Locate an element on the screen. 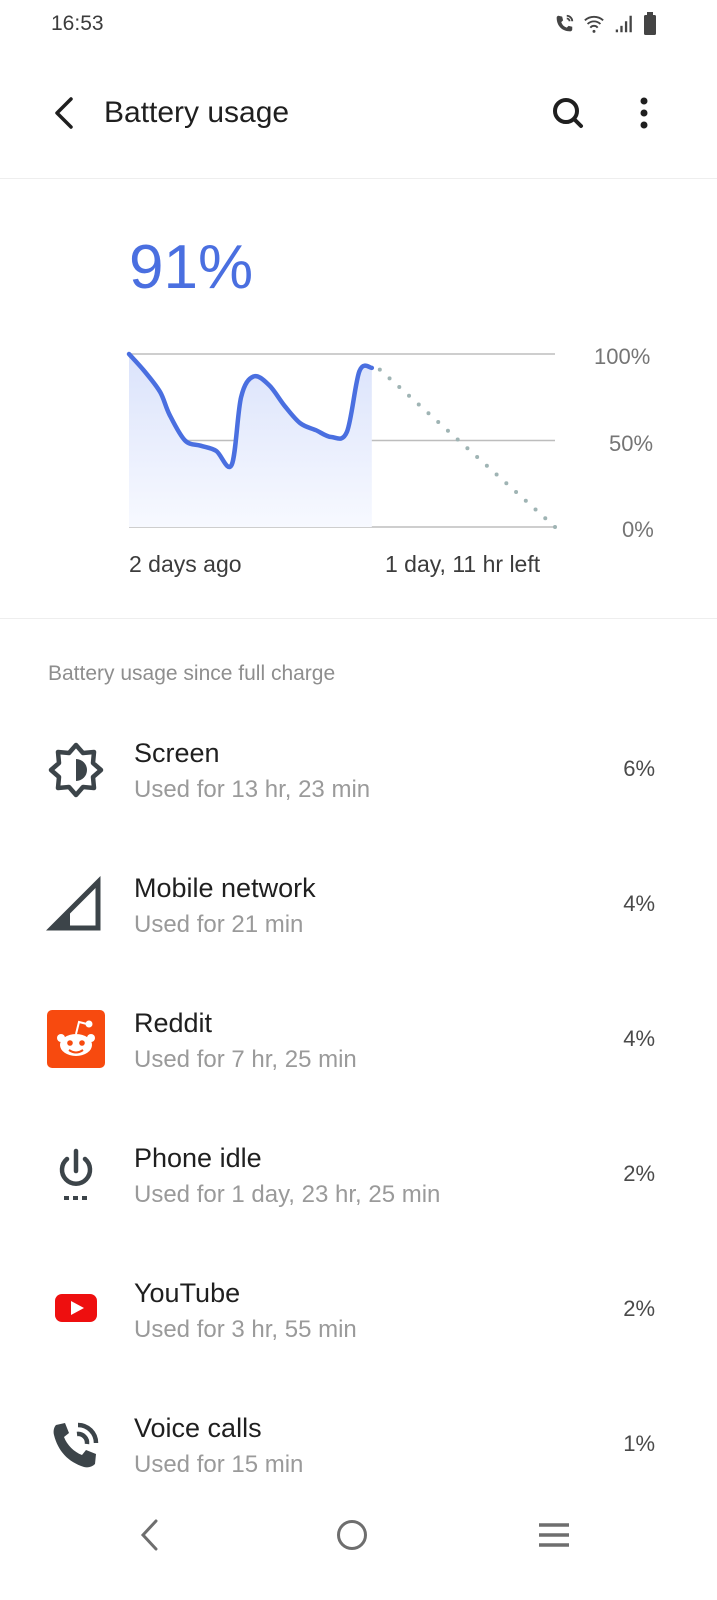 The image size is (717, 1600). back-arrow-icon is located at coordinates (64, 113).